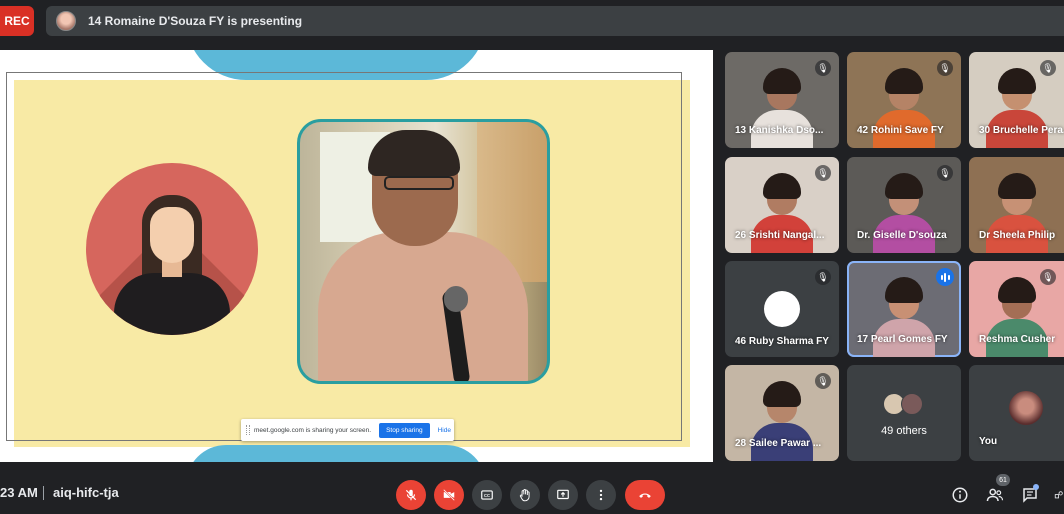 Image resolution: width=1064 pixels, height=514 pixels. I want to click on info-icon, so click(960, 495).